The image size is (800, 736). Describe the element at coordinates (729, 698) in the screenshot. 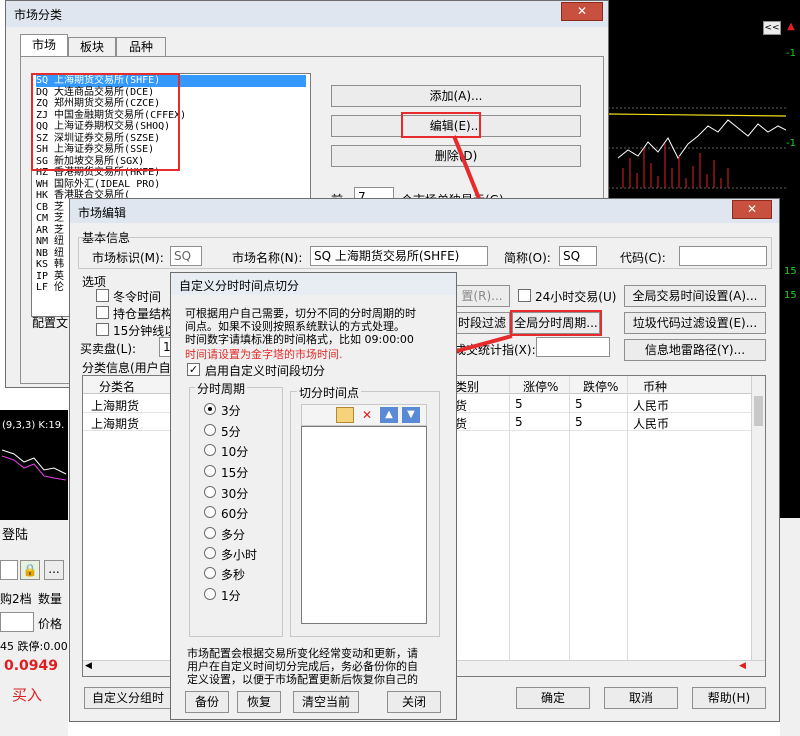

I see `help-button: 帮助(H)` at that location.